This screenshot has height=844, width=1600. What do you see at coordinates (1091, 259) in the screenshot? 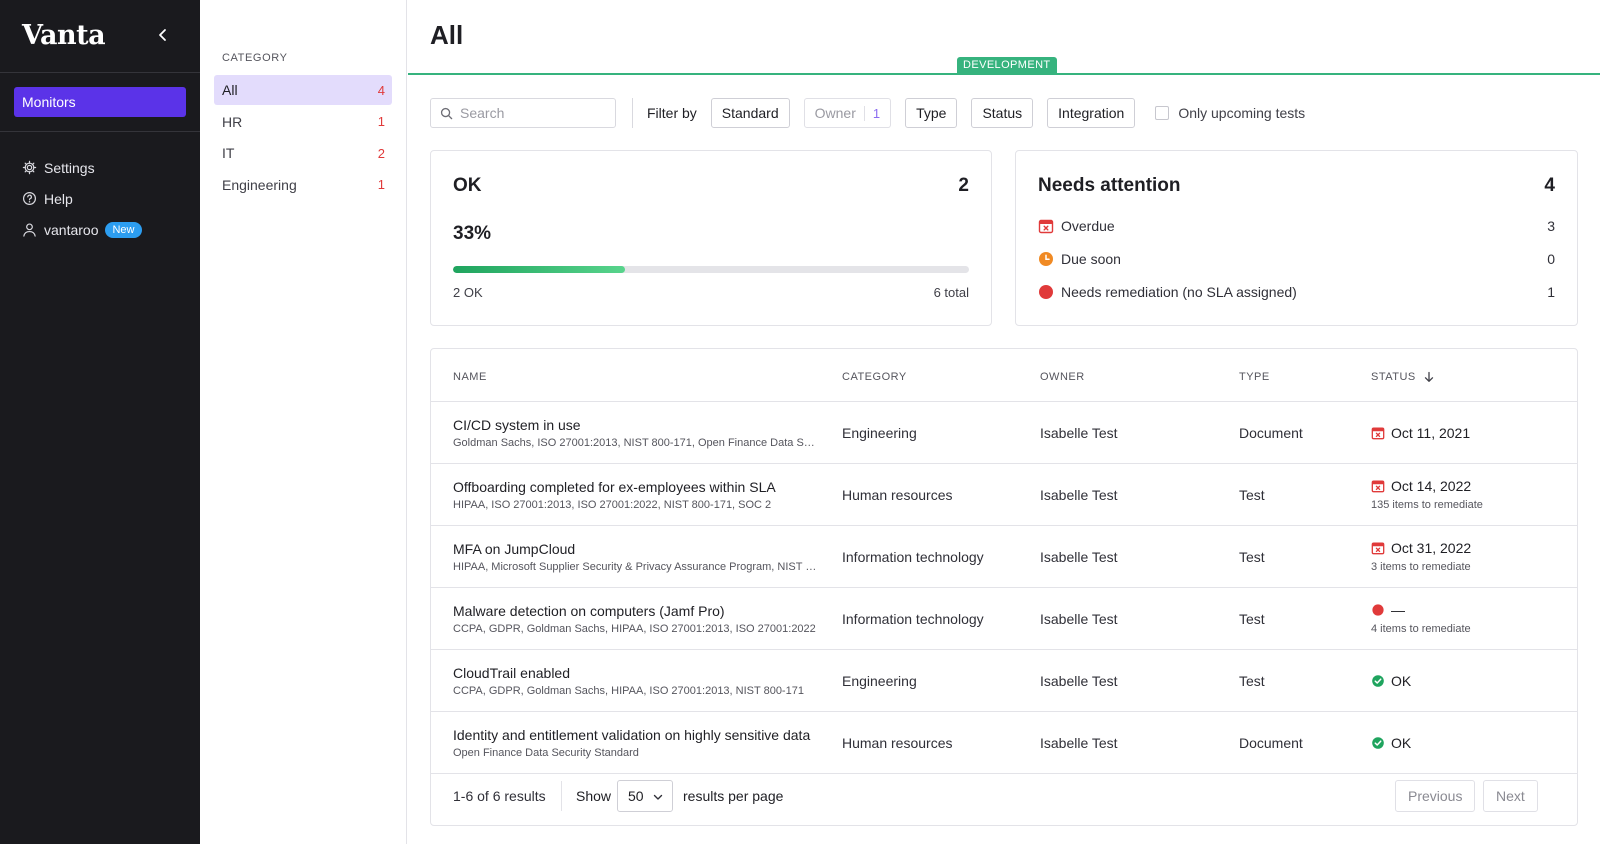
I see `due-soon-label: Due soon` at bounding box center [1091, 259].